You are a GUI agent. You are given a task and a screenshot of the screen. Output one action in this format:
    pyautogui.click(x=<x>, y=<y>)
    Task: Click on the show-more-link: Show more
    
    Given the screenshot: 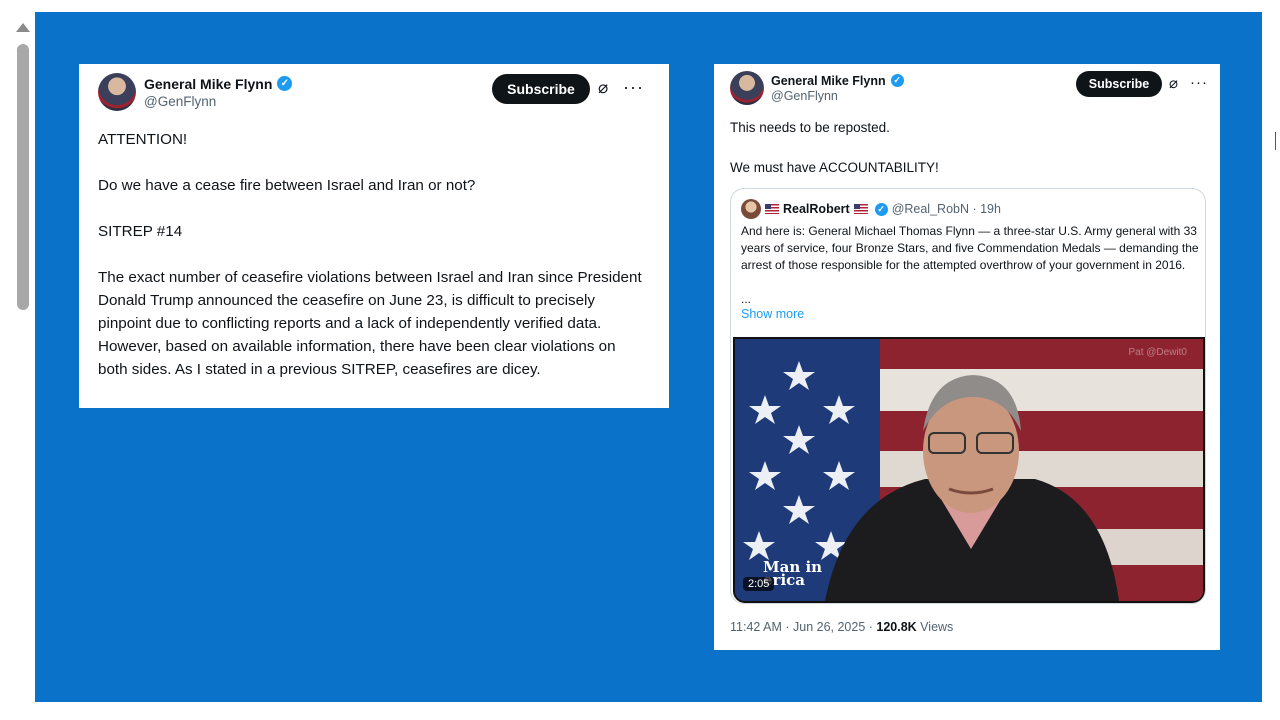 What is the action you would take?
    pyautogui.click(x=772, y=314)
    